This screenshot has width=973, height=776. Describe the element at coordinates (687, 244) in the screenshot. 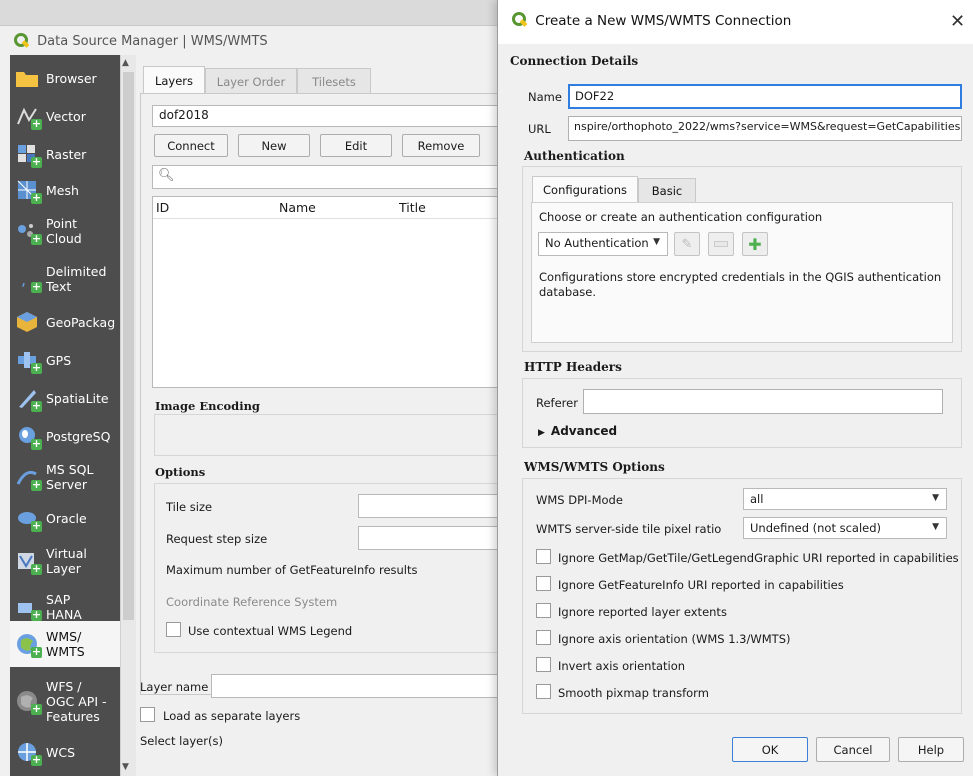

I see `edit-auth-config-button: ✎` at that location.